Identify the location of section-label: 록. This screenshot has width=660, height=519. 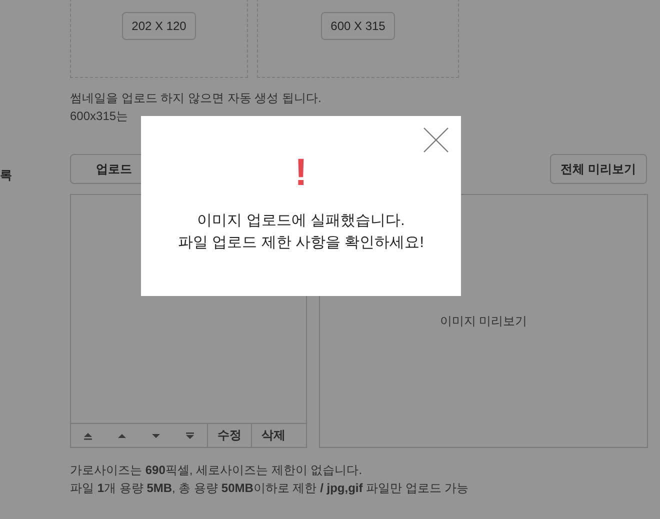
(6, 175).